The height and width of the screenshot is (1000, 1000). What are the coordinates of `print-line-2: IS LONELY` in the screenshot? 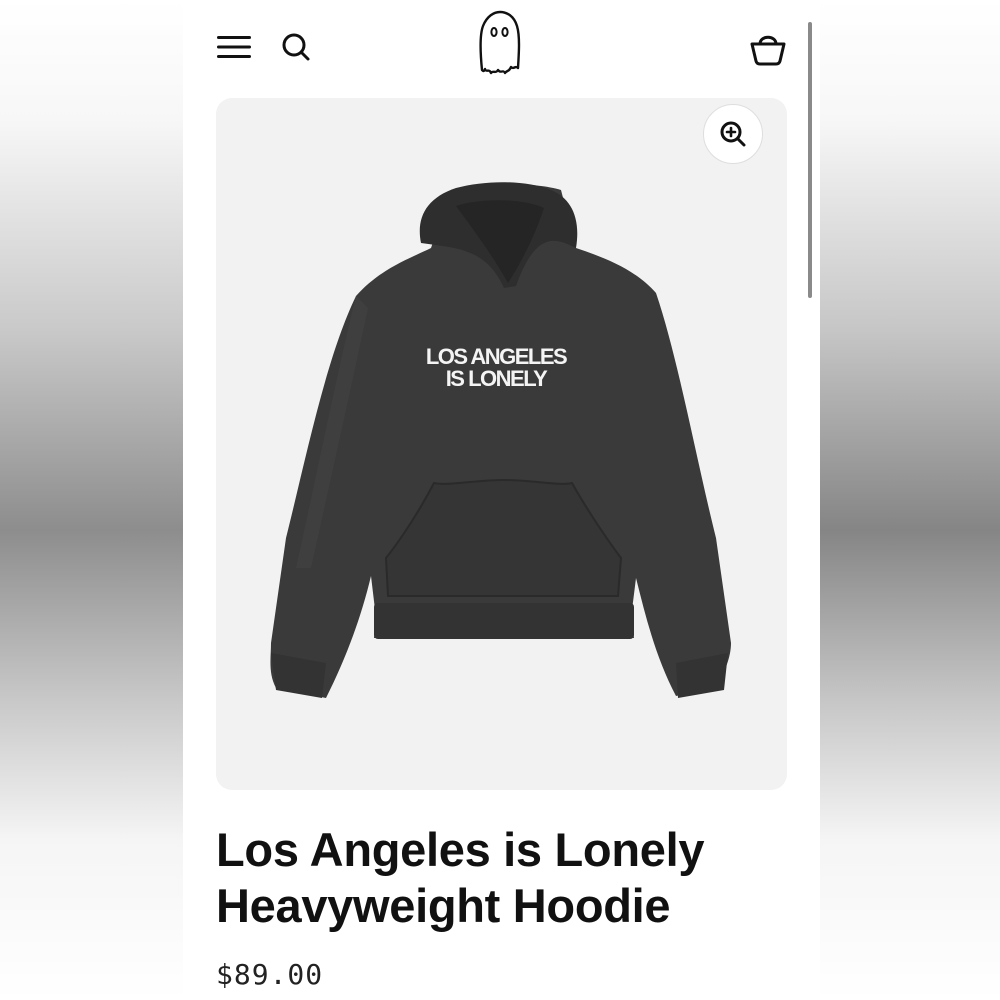 It's located at (496, 378).